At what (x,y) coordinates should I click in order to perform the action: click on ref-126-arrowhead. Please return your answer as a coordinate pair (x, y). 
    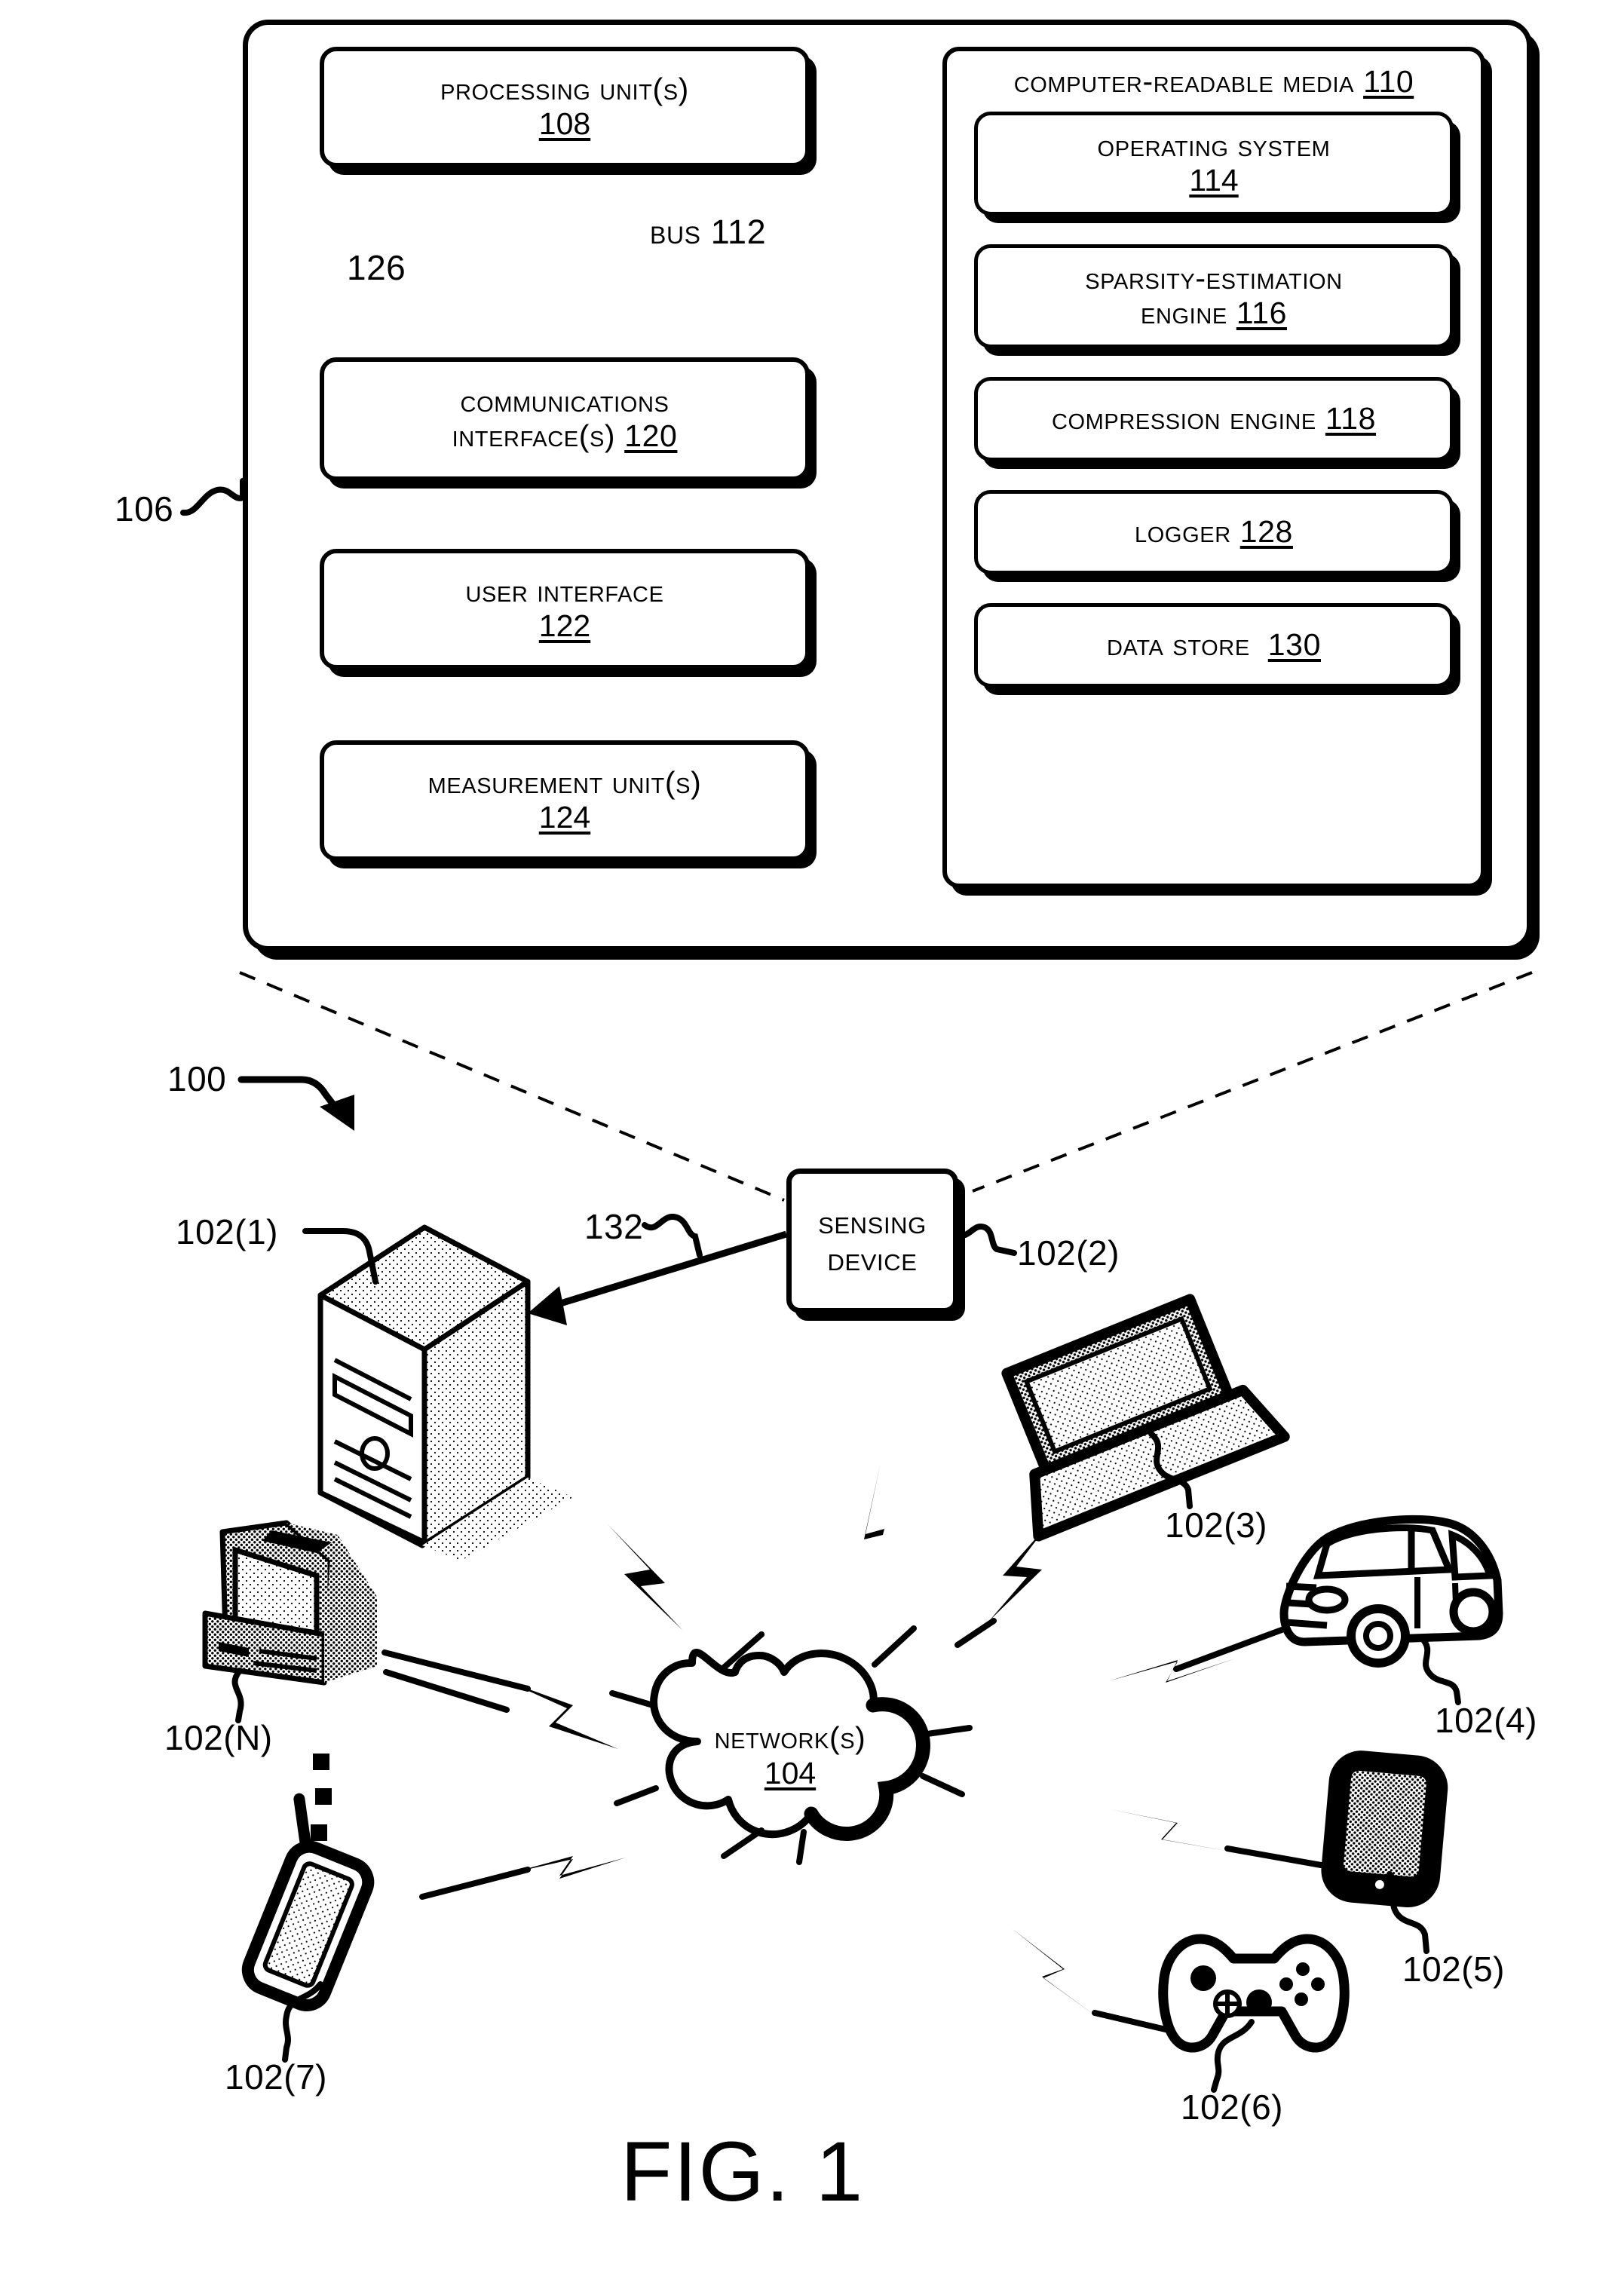
    Looking at the image, I should click on (504, 319).